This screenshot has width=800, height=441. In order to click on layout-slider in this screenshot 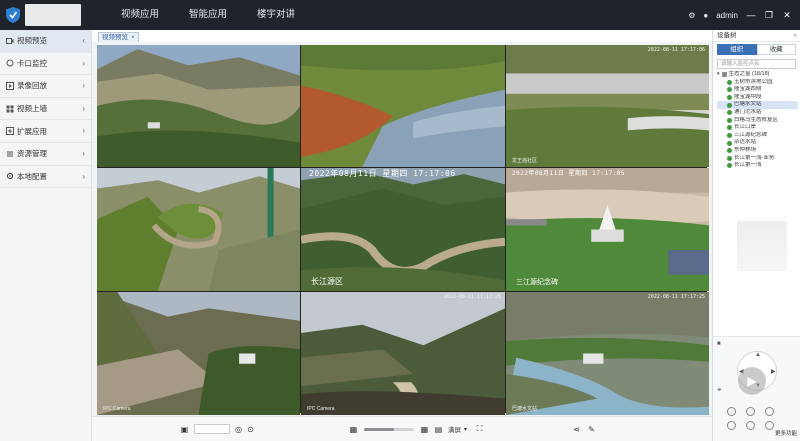, I will do `click(389, 429)`.